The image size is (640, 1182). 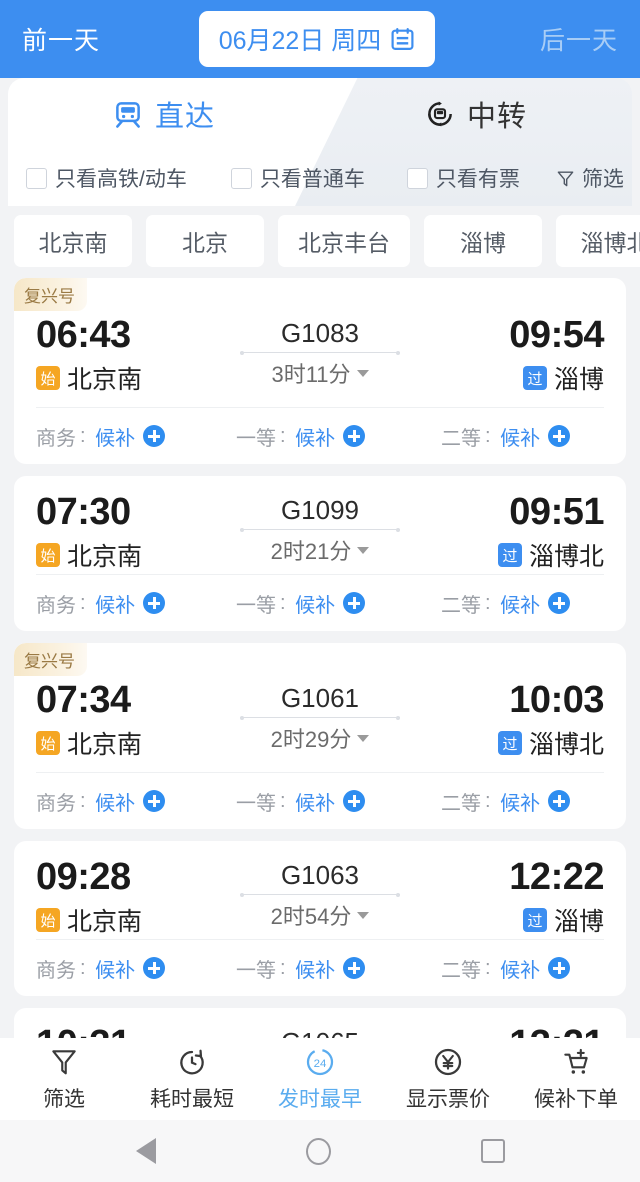 I want to click on yen-circle-icon, so click(x=448, y=1062).